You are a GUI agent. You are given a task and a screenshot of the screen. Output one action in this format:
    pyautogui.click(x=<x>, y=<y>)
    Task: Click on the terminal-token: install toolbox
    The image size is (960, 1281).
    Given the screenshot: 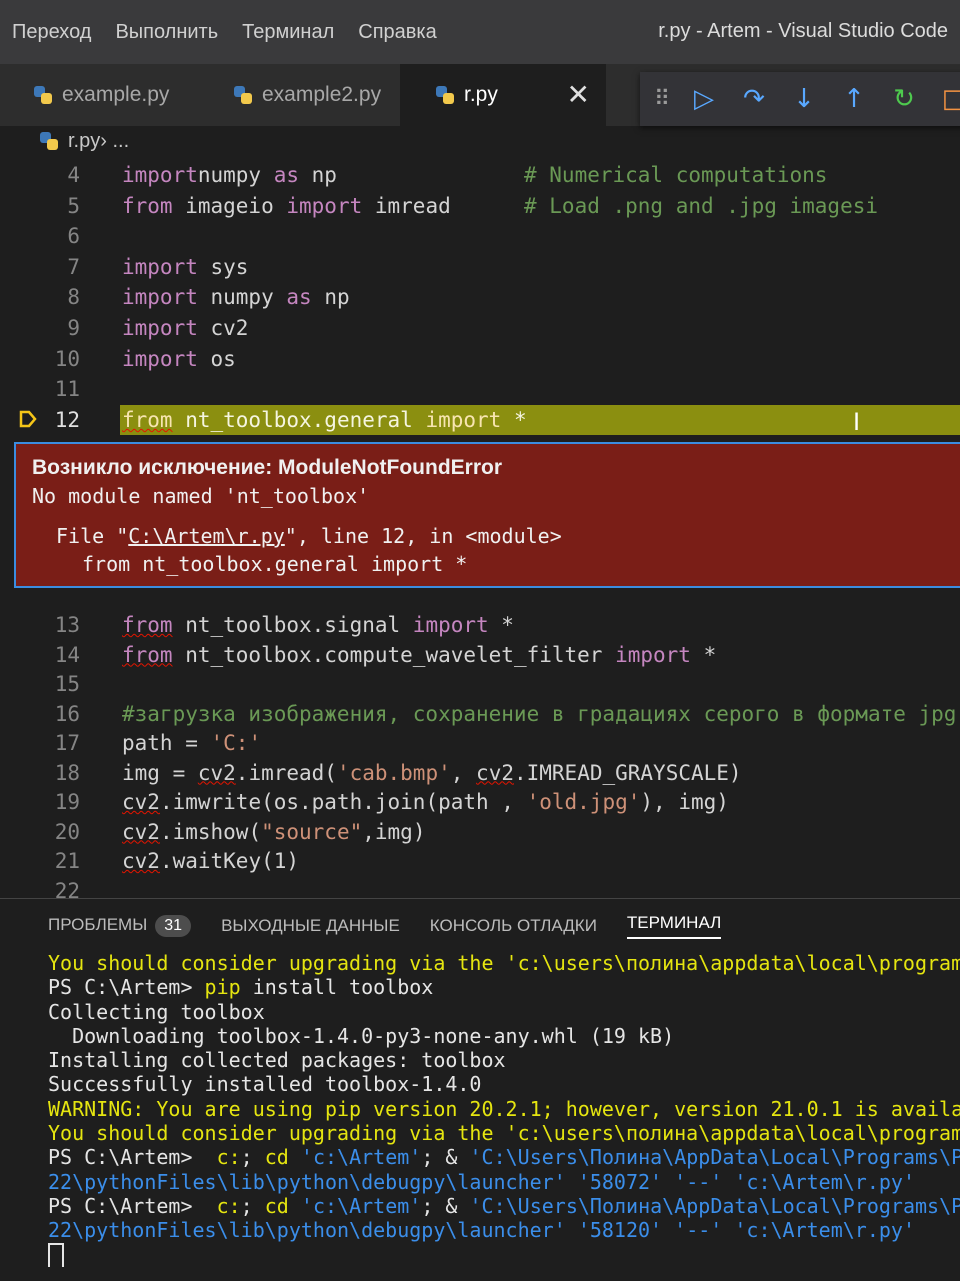 What is the action you would take?
    pyautogui.click(x=337, y=987)
    